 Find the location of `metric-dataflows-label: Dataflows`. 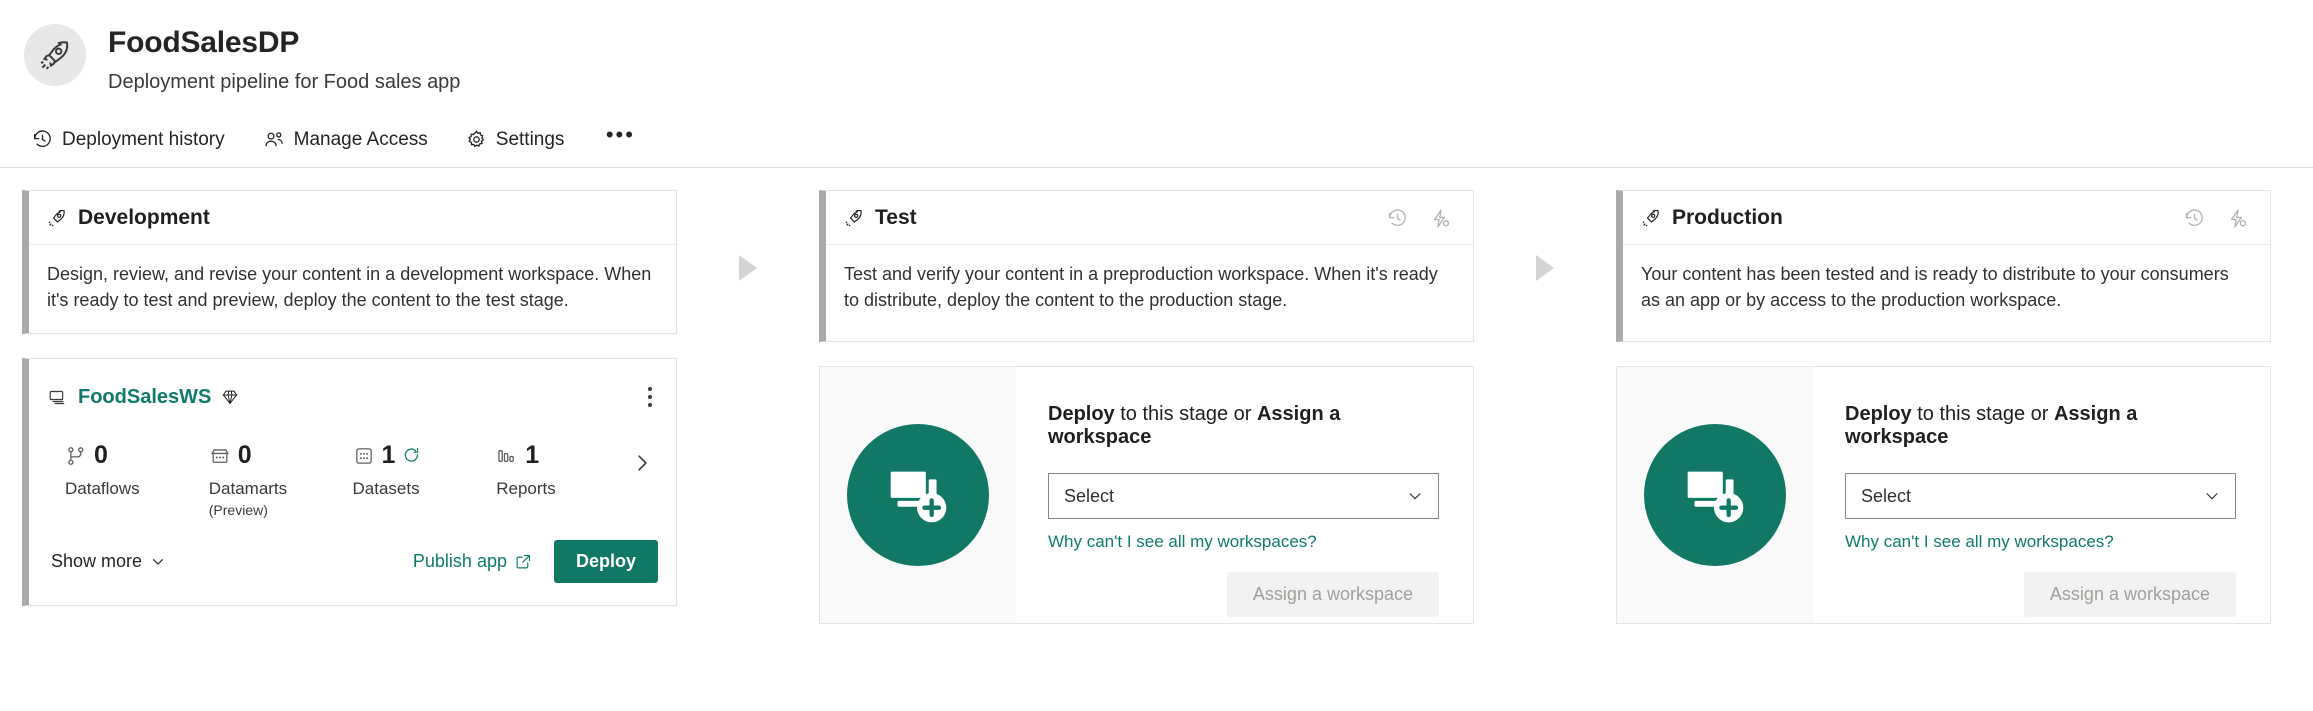

metric-dataflows-label: Dataflows is located at coordinates (102, 489).